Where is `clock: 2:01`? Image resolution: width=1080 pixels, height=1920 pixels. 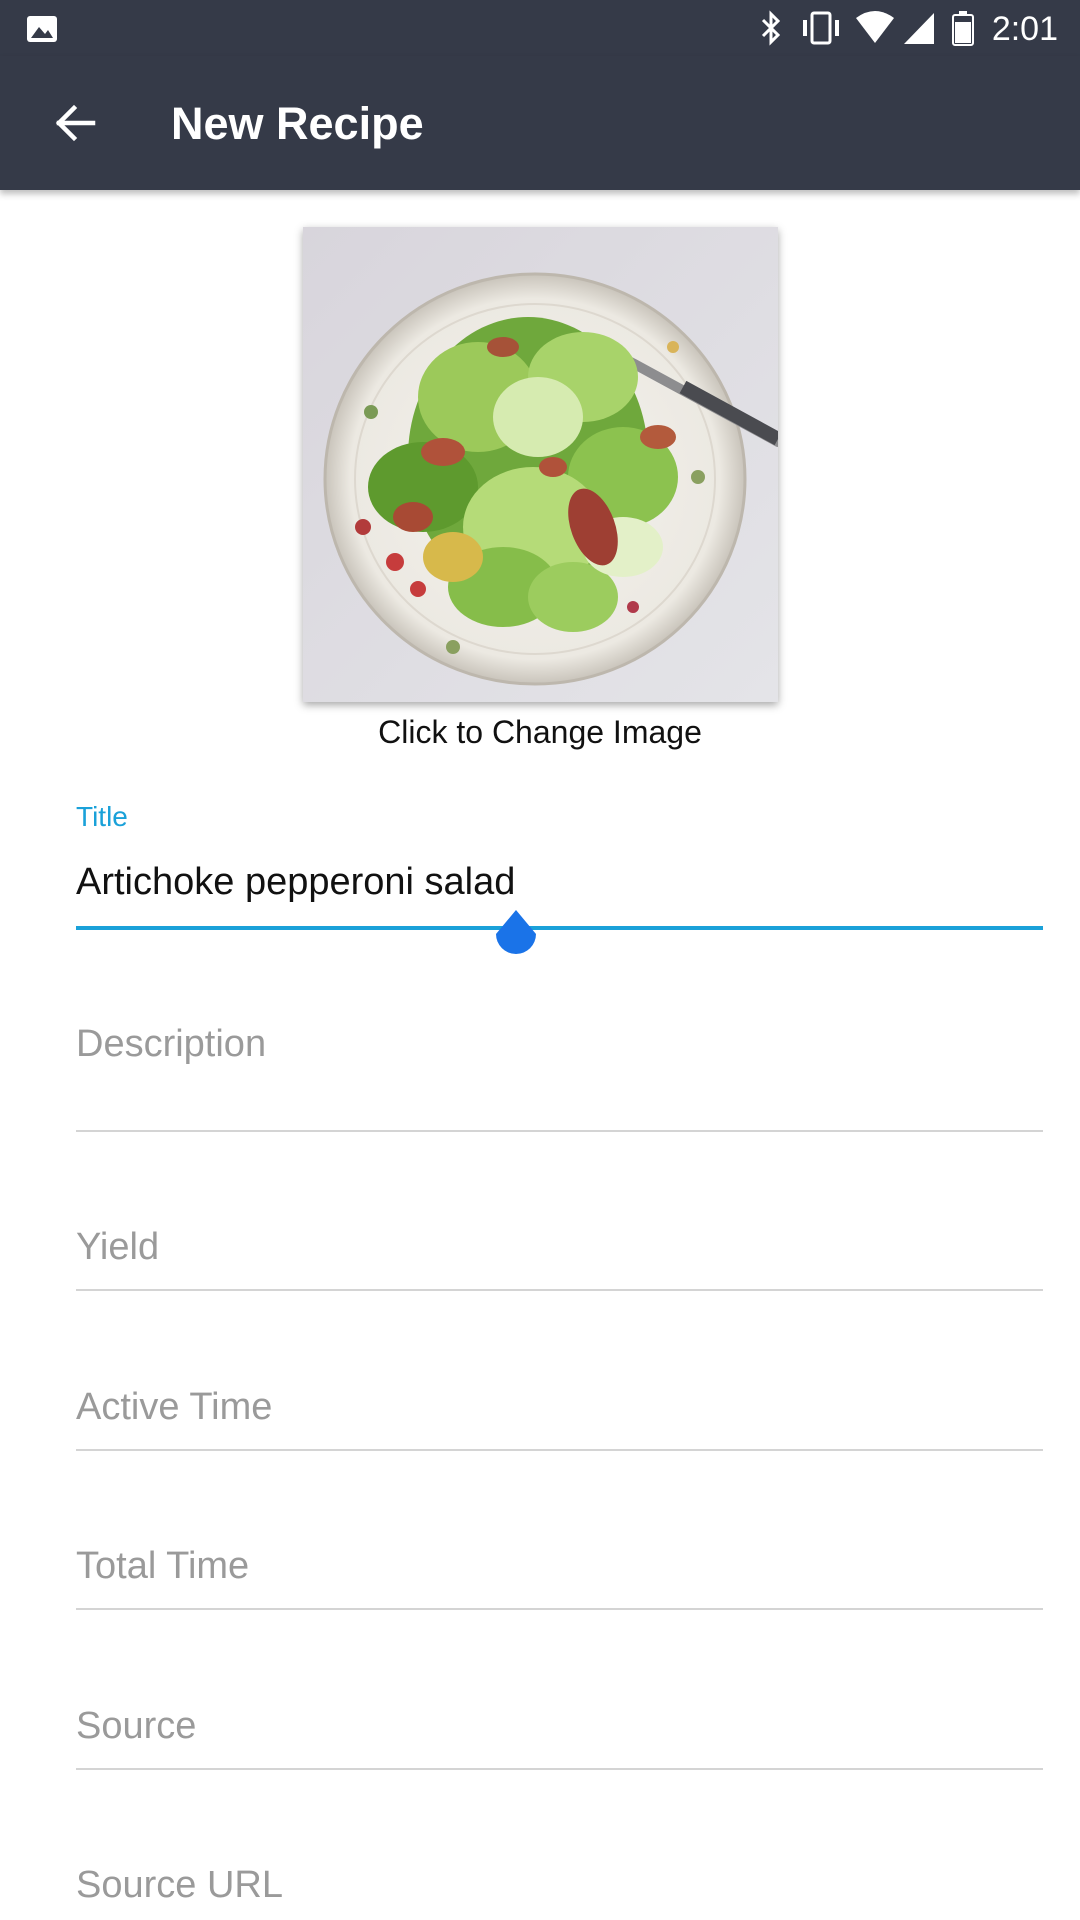 clock: 2:01 is located at coordinates (1024, 29).